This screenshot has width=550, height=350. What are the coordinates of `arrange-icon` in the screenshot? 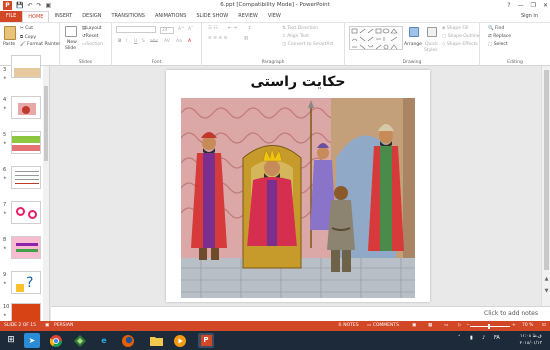 It's located at (414, 32).